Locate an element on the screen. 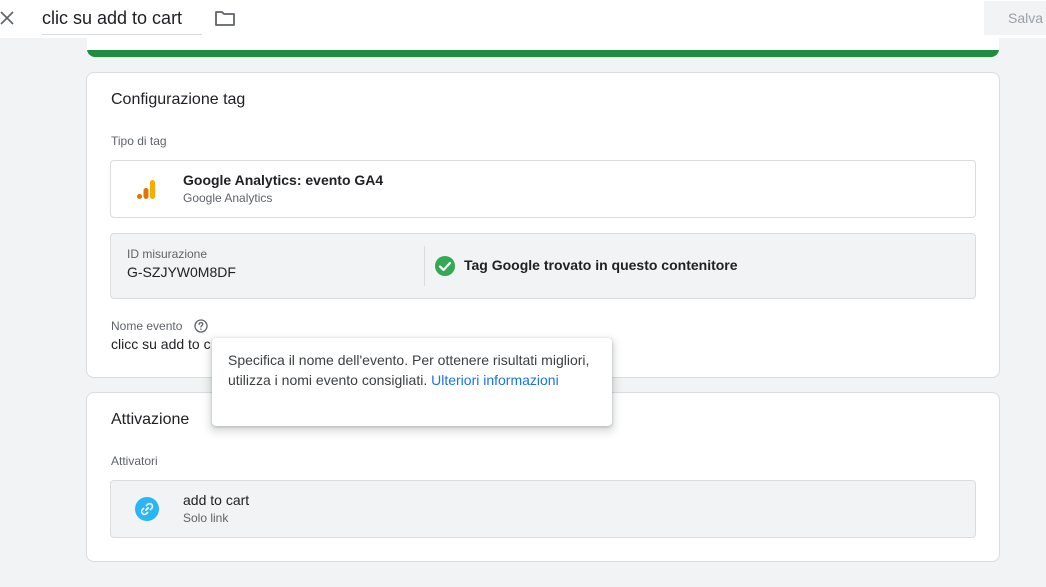  help-icon is located at coordinates (201, 326).